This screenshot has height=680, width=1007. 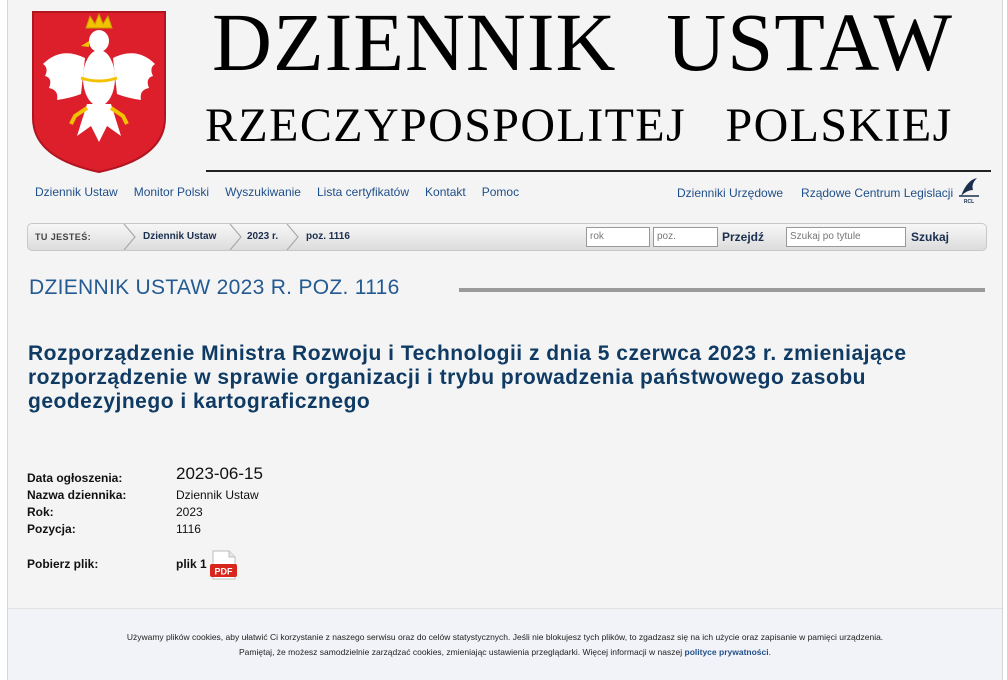 I want to click on nav-rcl: Rządowe Centrum Legislacji, so click(x=877, y=193).